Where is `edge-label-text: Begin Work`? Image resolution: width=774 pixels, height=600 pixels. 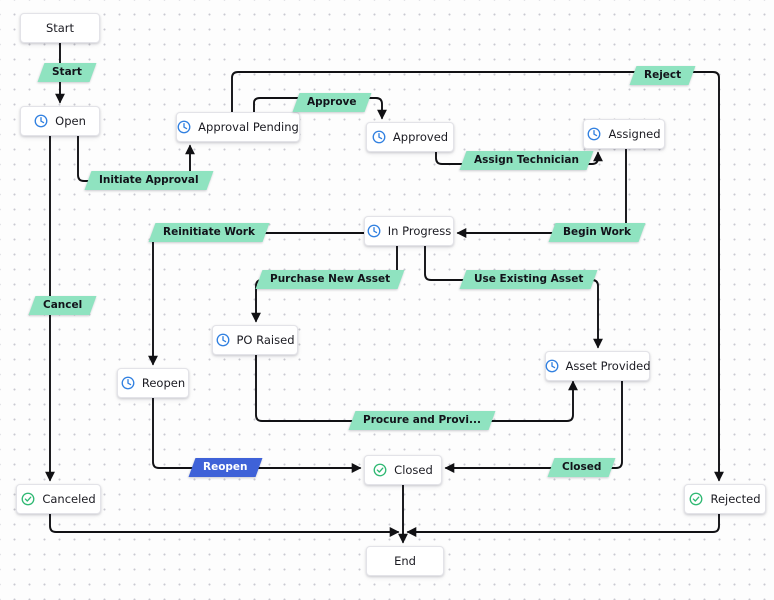
edge-label-text: Begin Work is located at coordinates (597, 232).